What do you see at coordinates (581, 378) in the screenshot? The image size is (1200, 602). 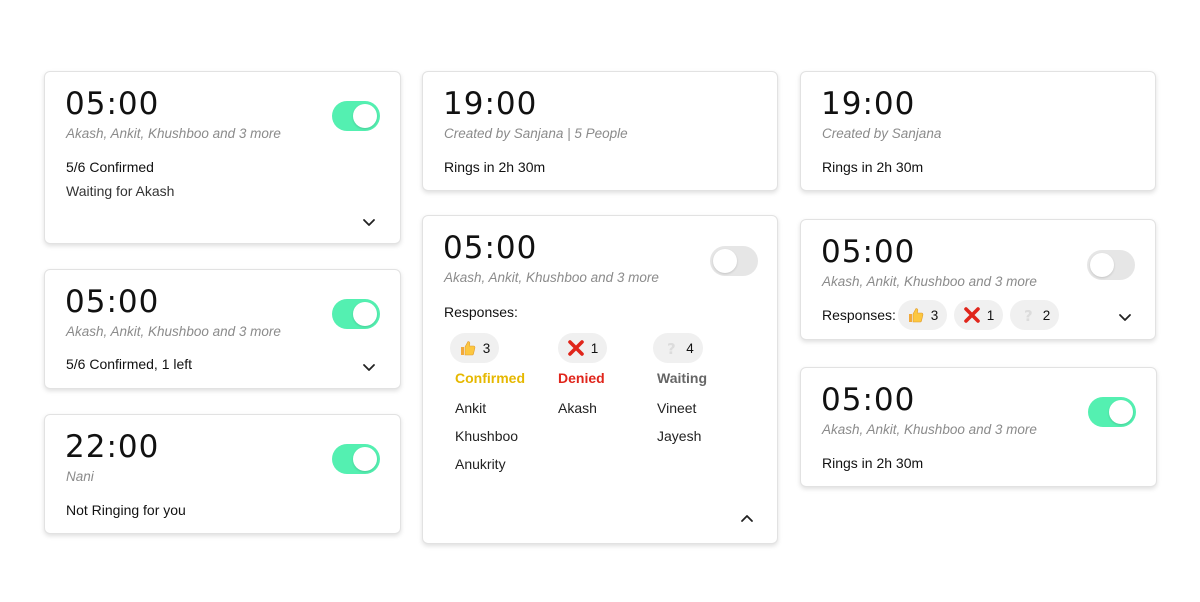 I see `denied-label: Denied` at bounding box center [581, 378].